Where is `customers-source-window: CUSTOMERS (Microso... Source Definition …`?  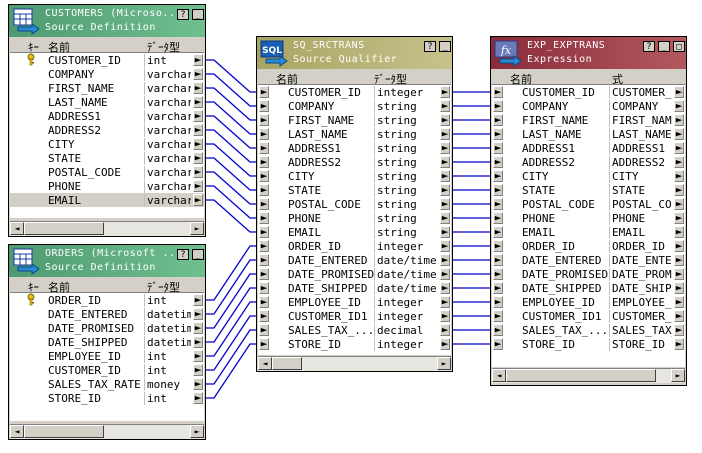
customers-source-window: CUSTOMERS (Microso... Source Definition … is located at coordinates (107, 120).